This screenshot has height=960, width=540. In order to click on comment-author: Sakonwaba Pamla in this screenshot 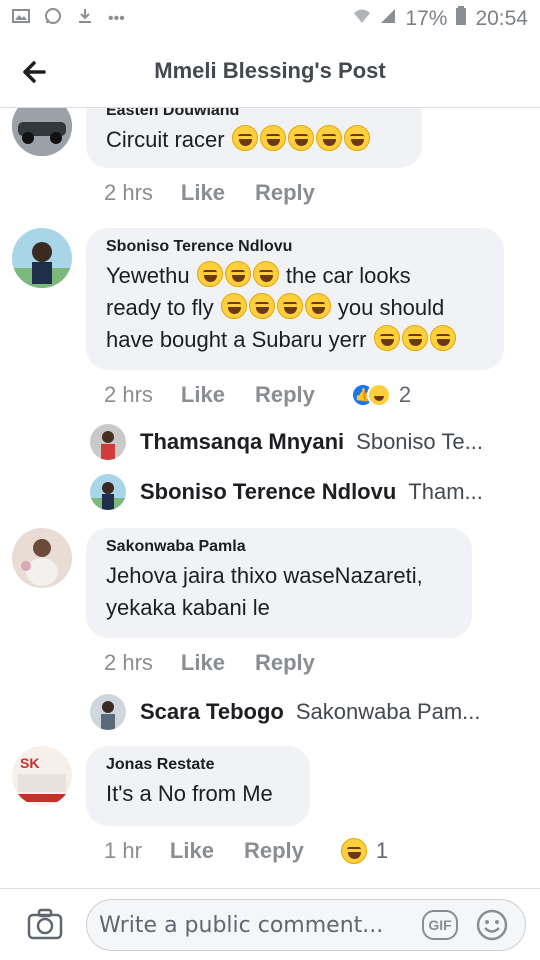, I will do `click(279, 547)`.